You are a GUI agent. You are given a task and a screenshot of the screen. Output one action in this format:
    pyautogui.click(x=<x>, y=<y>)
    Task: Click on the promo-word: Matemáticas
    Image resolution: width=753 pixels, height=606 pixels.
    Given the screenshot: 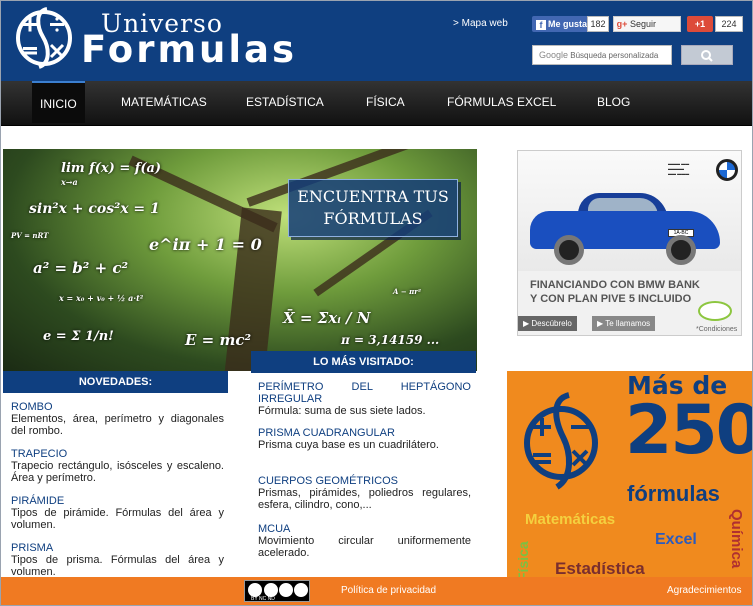 What is the action you would take?
    pyautogui.click(x=570, y=519)
    